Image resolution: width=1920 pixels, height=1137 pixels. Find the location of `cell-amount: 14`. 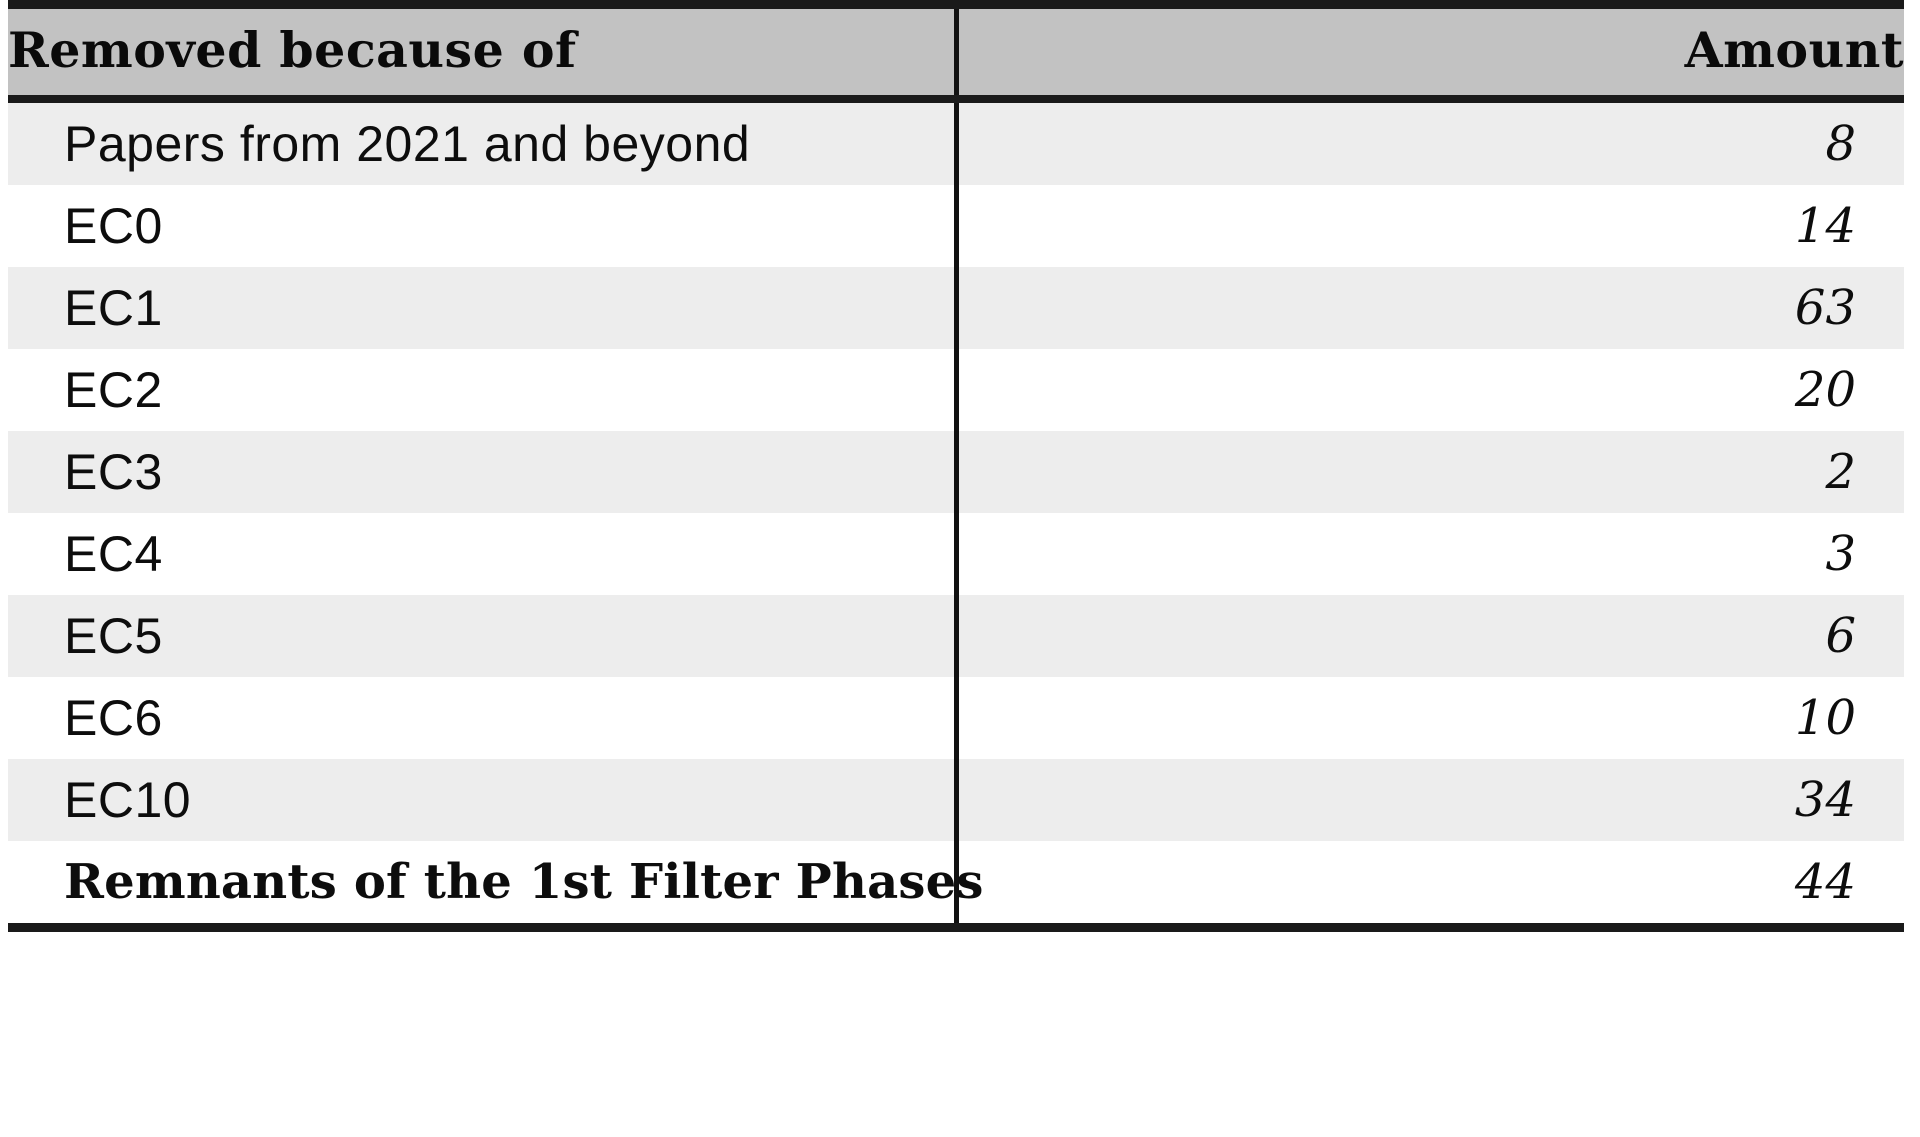

cell-amount: 14 is located at coordinates (1428, 226).